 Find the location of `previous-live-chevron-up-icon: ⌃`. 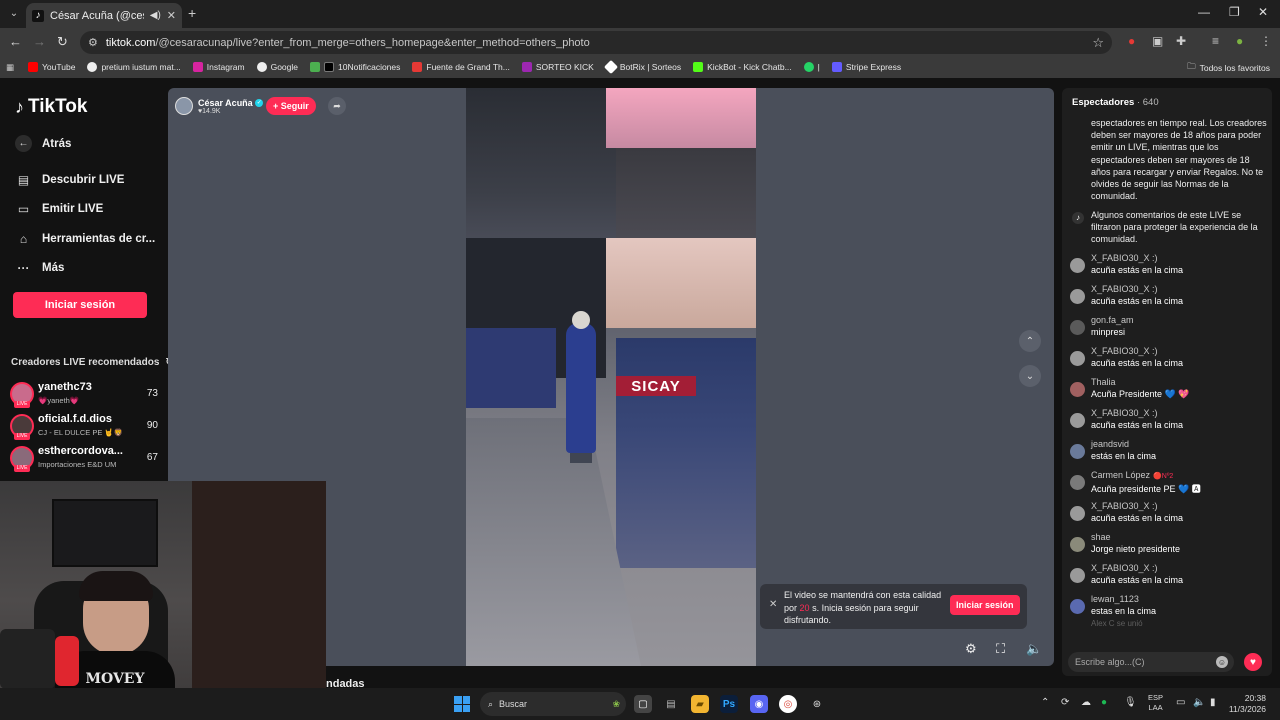

previous-live-chevron-up-icon: ⌃ is located at coordinates (1030, 341).